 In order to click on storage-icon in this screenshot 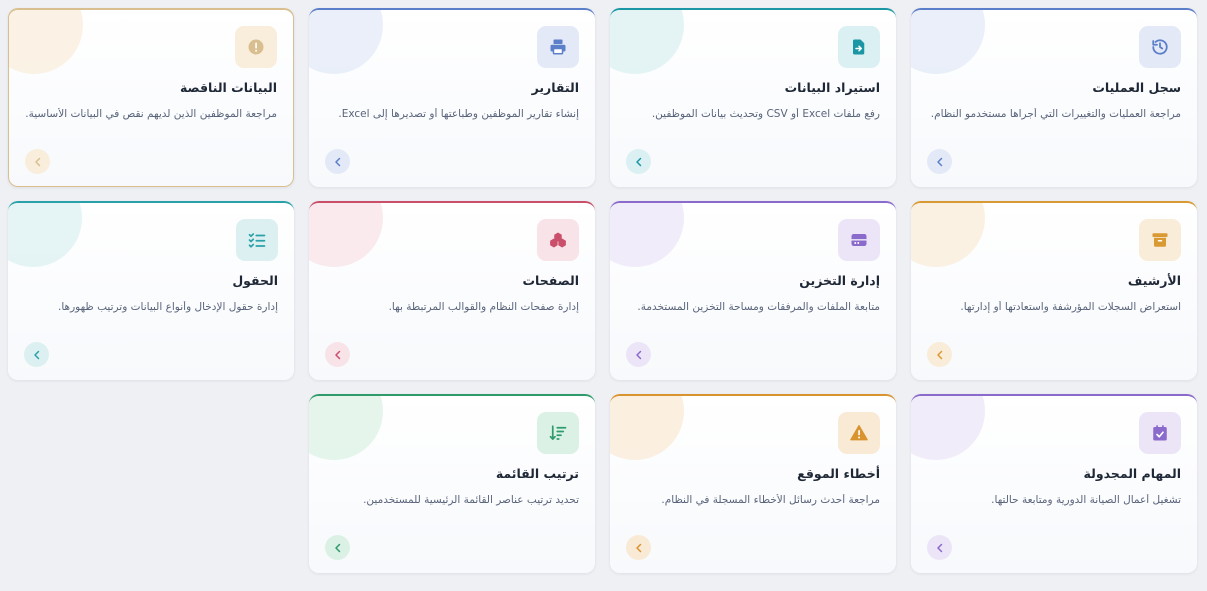, I will do `click(859, 240)`.